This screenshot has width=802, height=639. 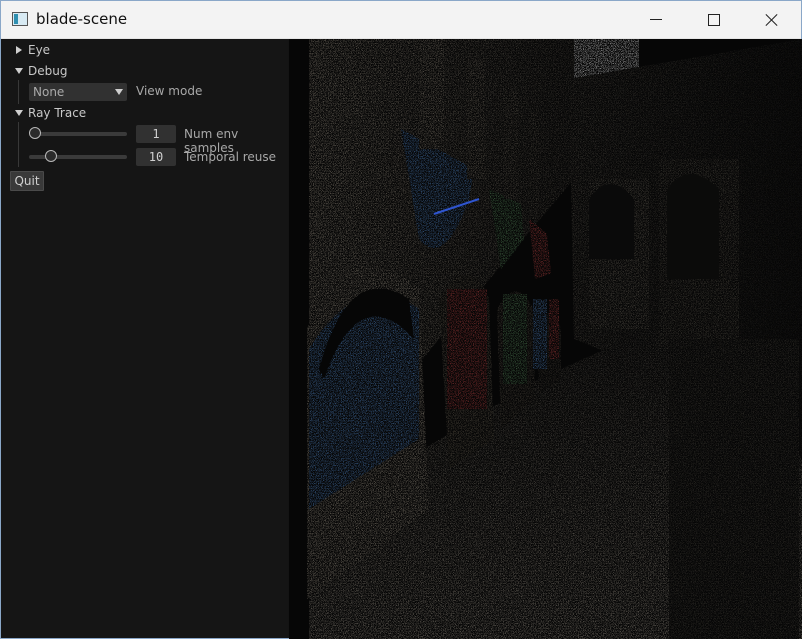 I want to click on tree-node-debug: Debug, so click(x=34, y=71).